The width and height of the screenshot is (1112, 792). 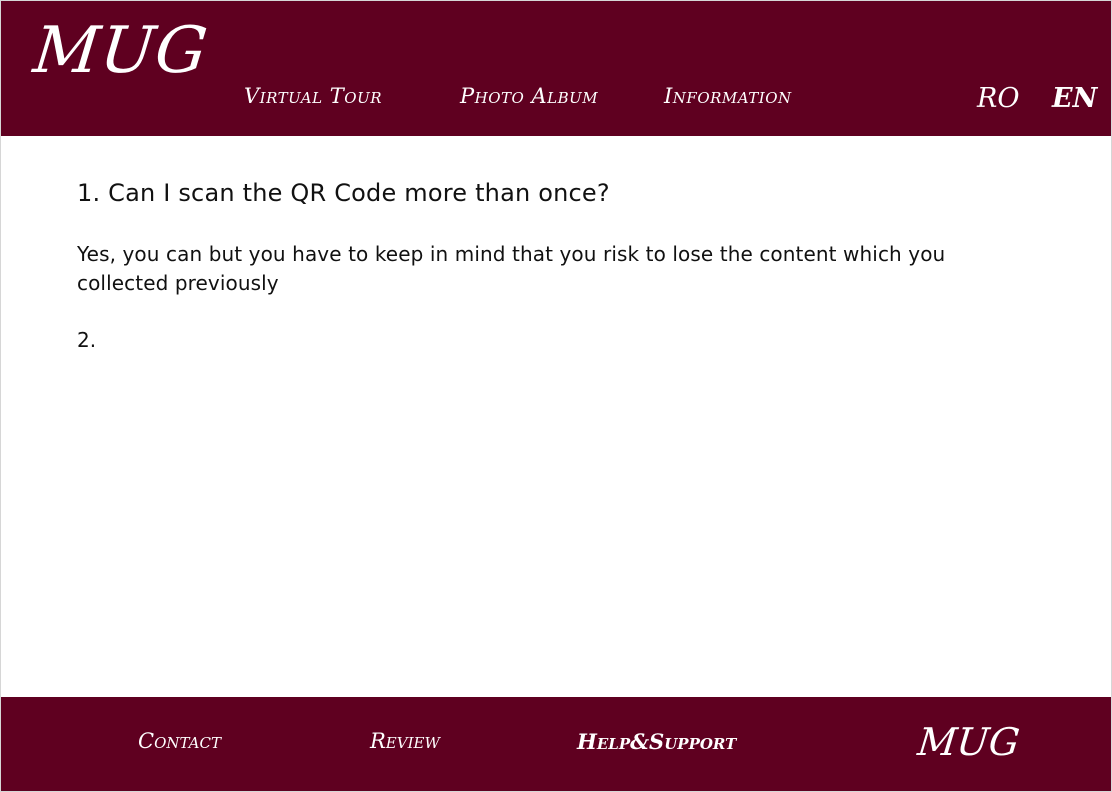 What do you see at coordinates (728, 96) in the screenshot?
I see `nav-information: Information` at bounding box center [728, 96].